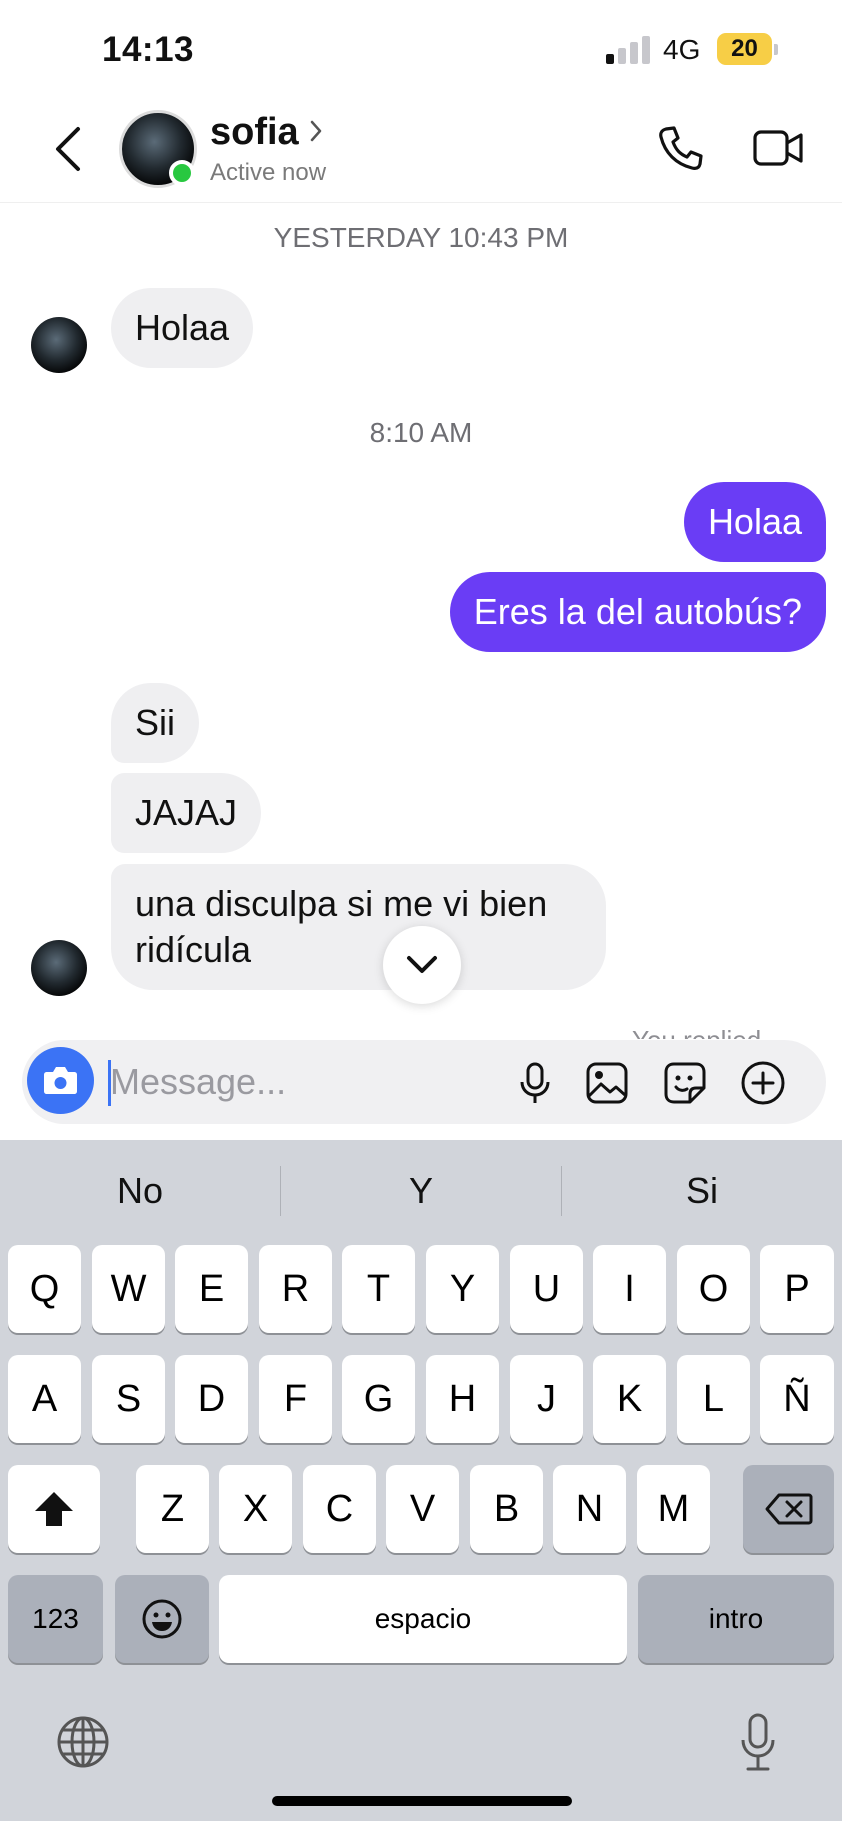  Describe the element at coordinates (155, 723) in the screenshot. I see `incoming-message: Sii` at that location.